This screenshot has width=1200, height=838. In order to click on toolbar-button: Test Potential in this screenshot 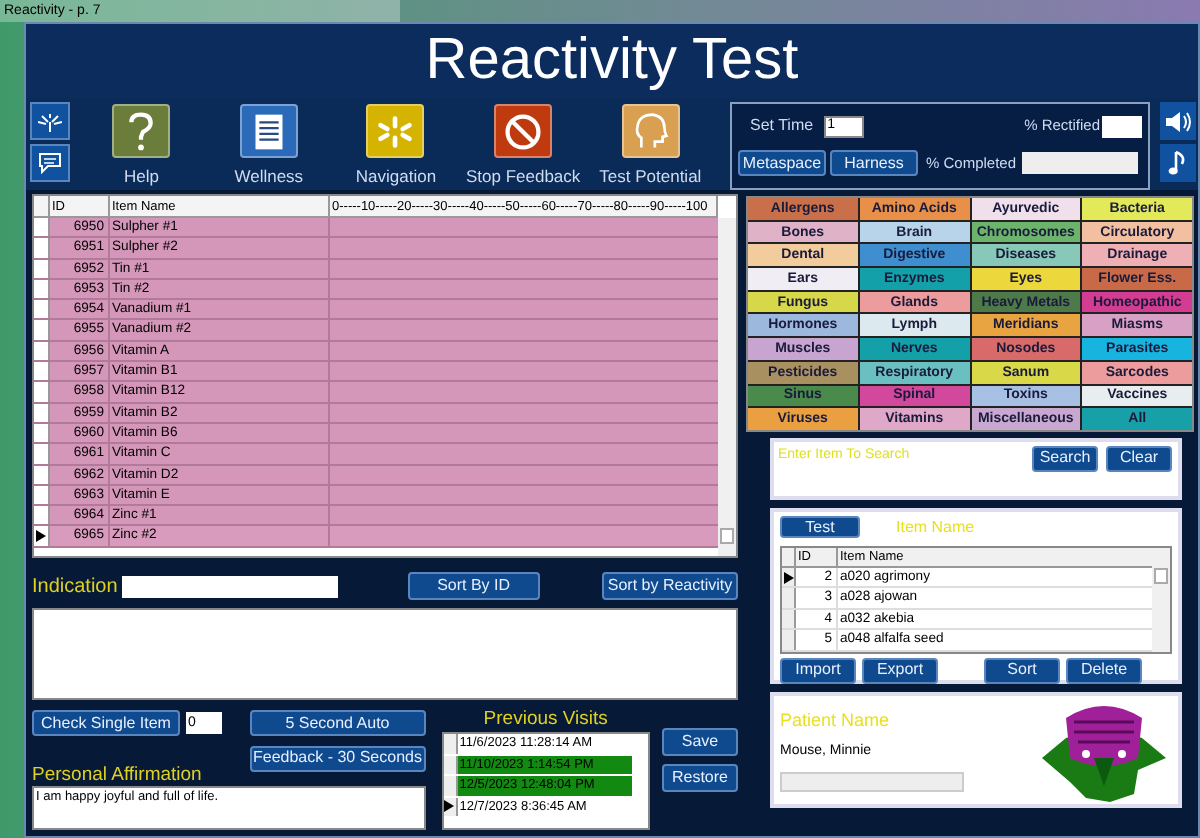, I will do `click(650, 144)`.